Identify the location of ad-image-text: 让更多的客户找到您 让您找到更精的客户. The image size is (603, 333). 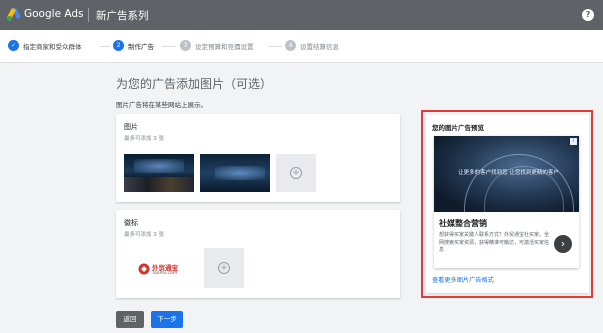
(508, 173).